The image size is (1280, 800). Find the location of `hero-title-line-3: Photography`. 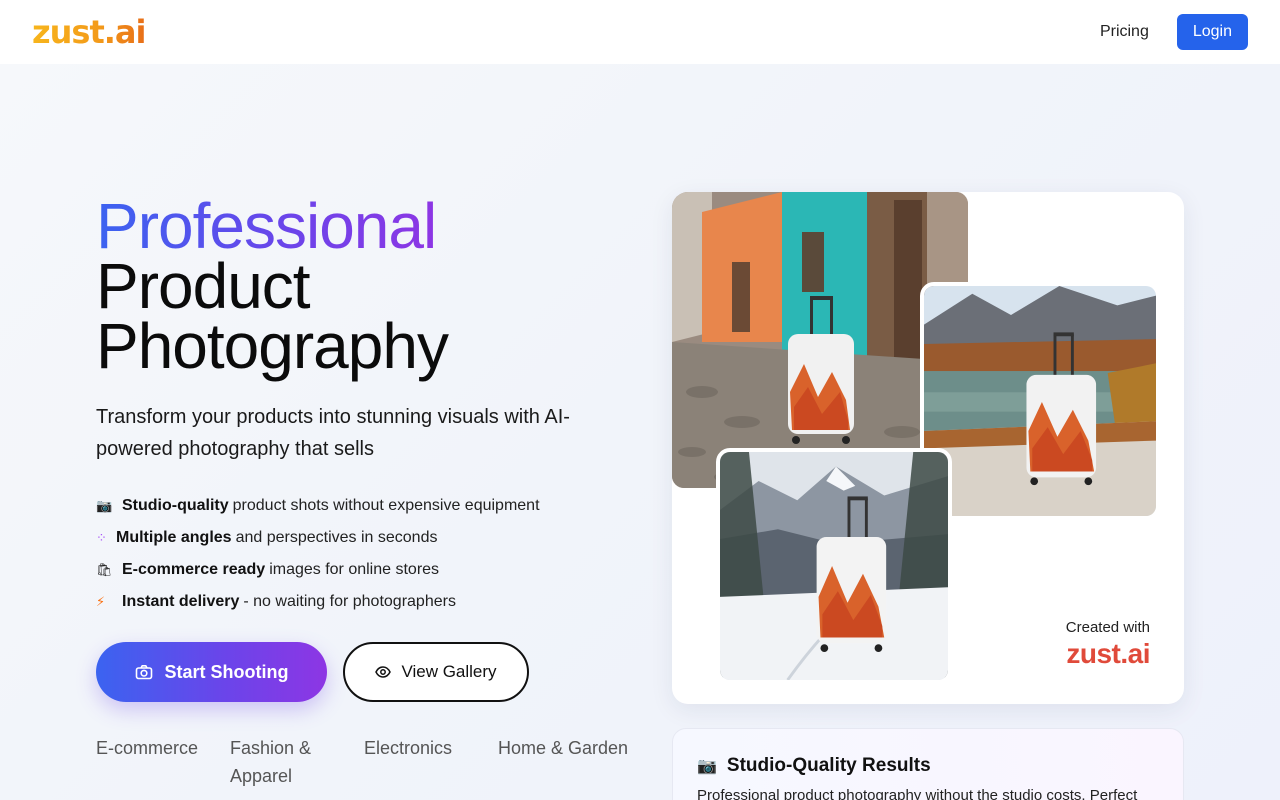

hero-title-line-3: Photography is located at coordinates (272, 346).